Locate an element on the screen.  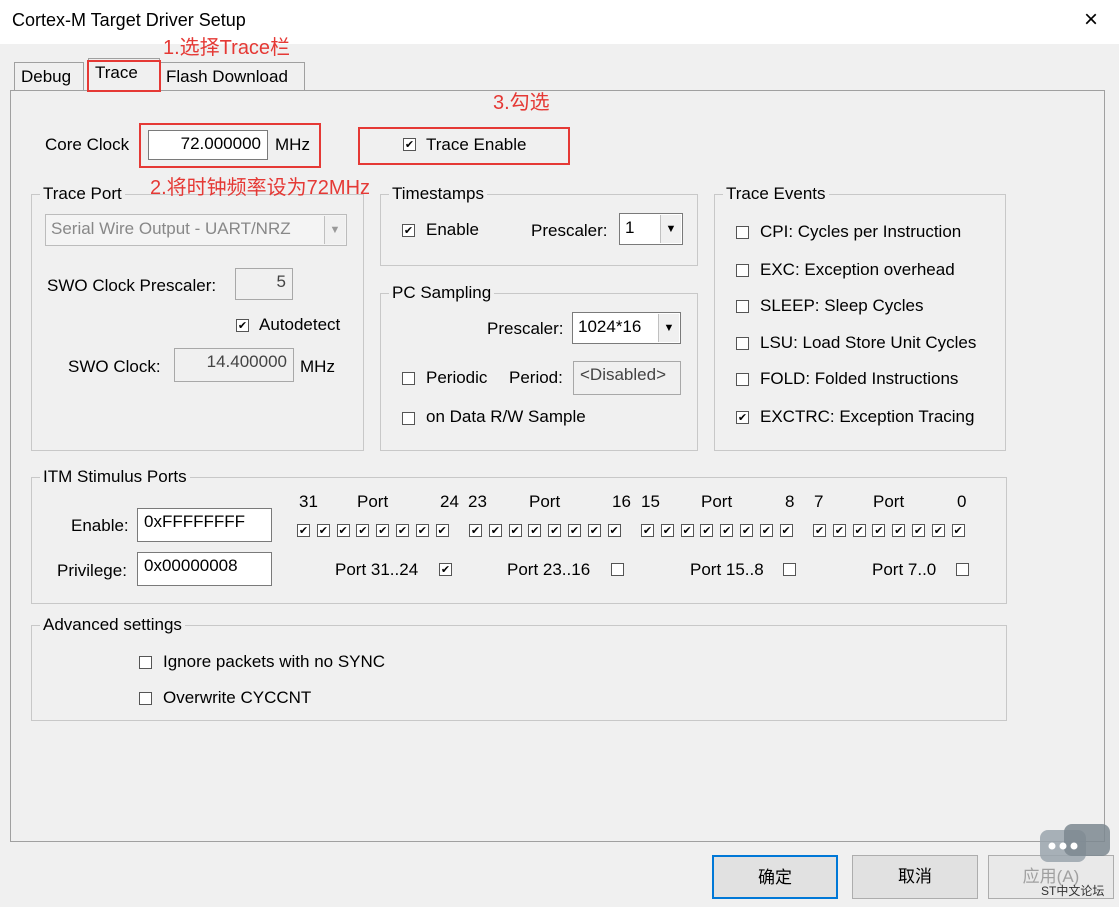
privilege-port-31-24-label: Port 31..24 is located at coordinates (377, 569).